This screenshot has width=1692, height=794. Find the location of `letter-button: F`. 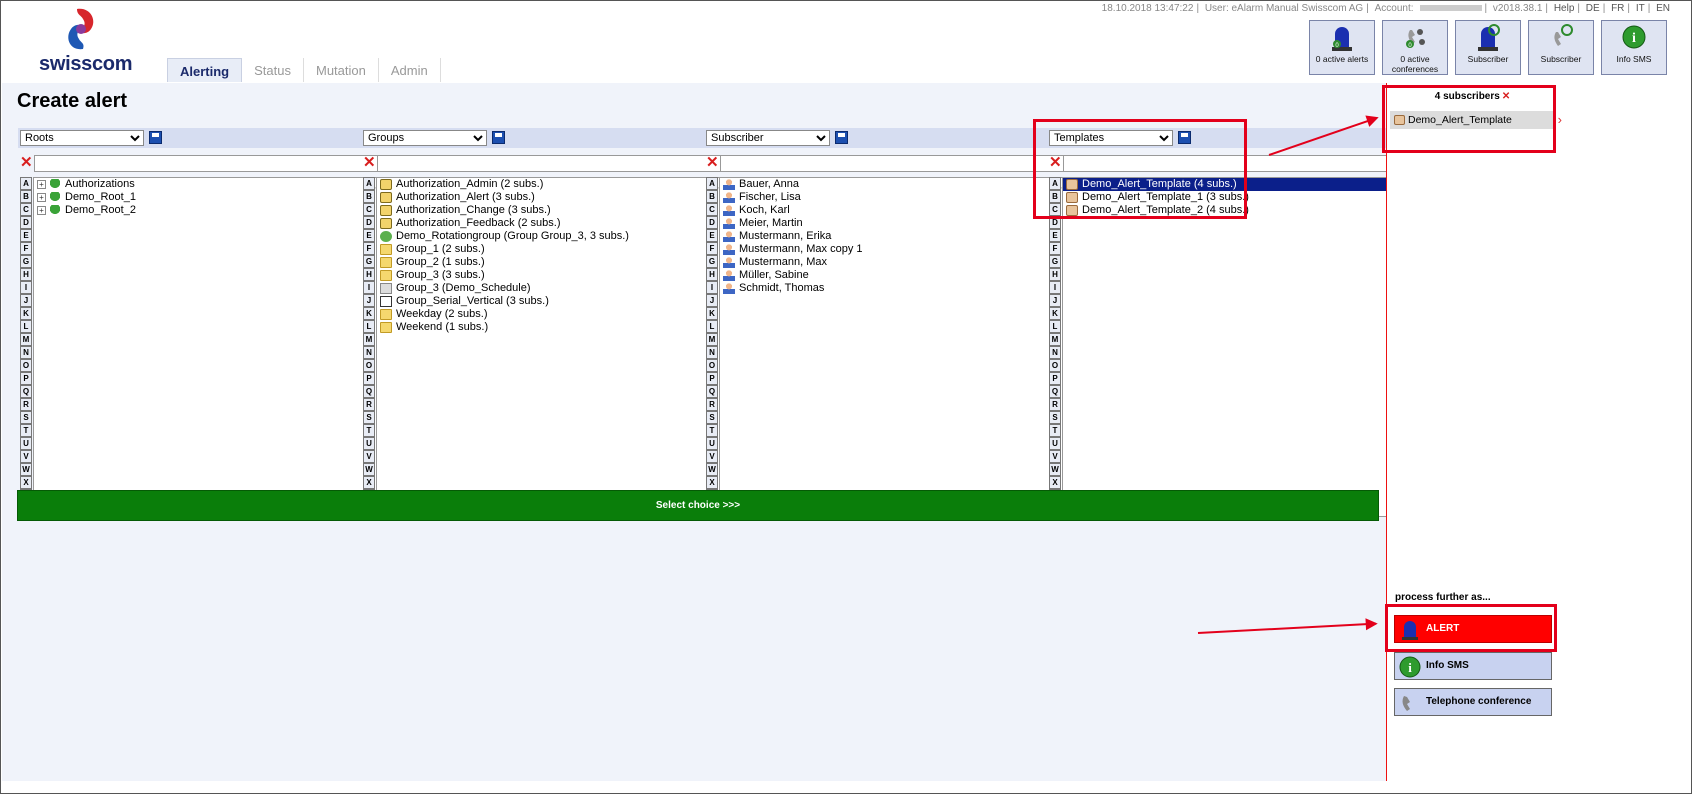

letter-button: F is located at coordinates (1055, 248).